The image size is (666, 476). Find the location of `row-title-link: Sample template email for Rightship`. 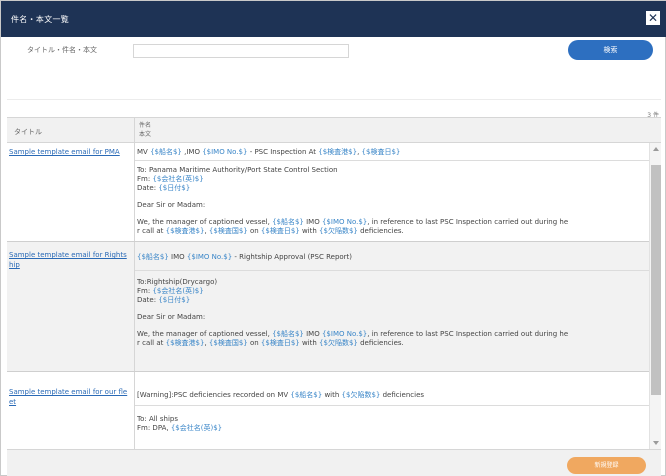

row-title-link: Sample template email for Rightship is located at coordinates (69, 260).